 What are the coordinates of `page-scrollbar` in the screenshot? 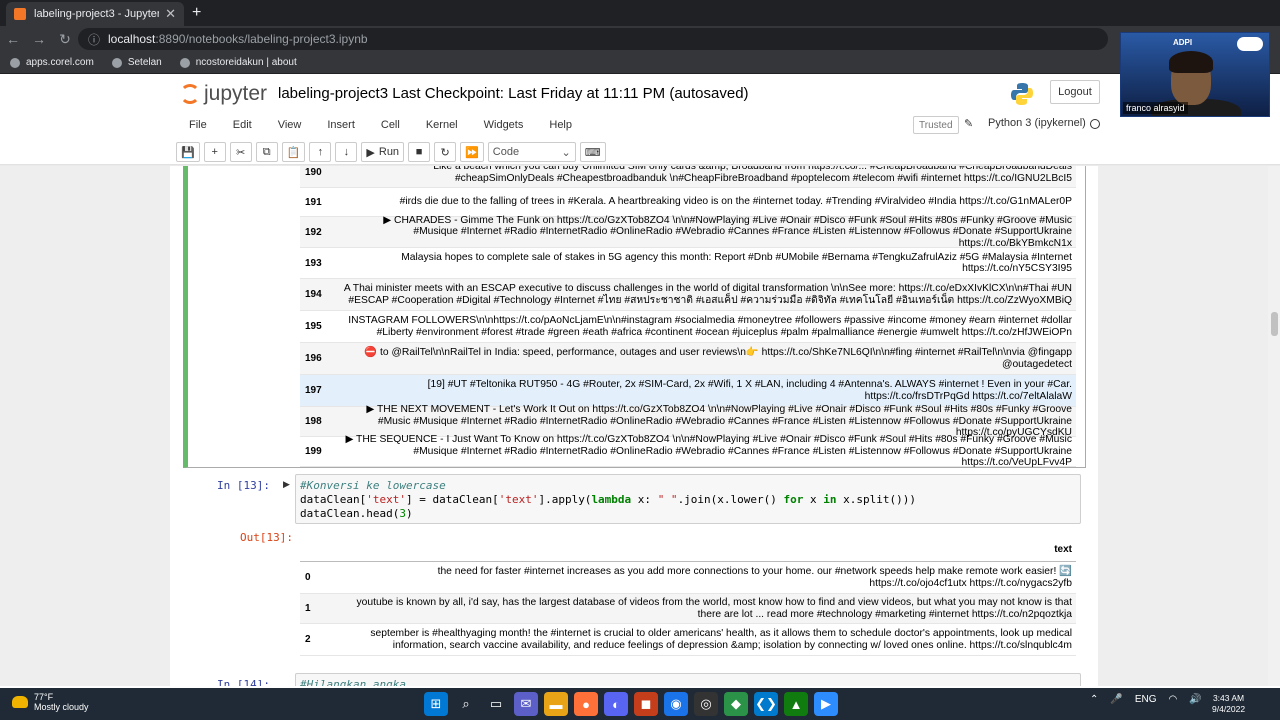 It's located at (1274, 426).